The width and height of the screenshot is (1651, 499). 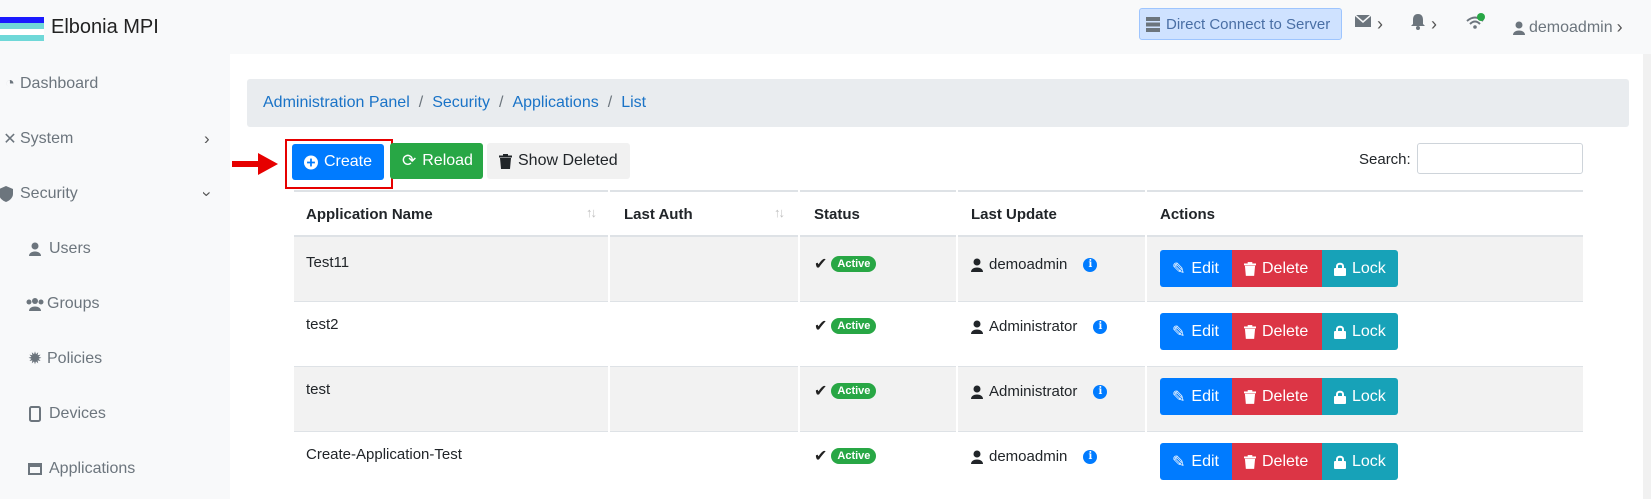 What do you see at coordinates (1647, 276) in the screenshot?
I see `scrollbar` at bounding box center [1647, 276].